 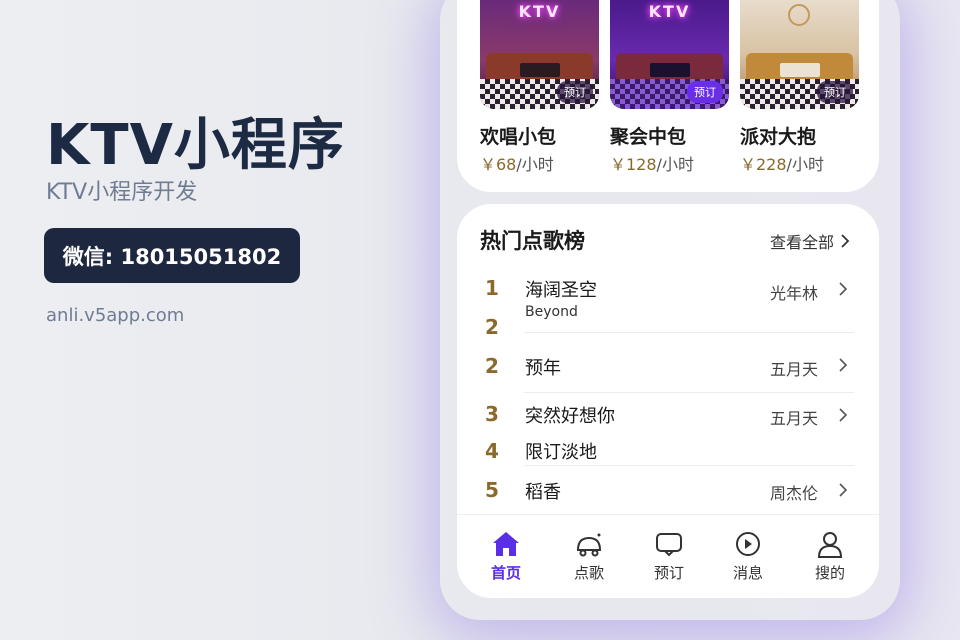 I want to click on song-rank: 5, so click(x=492, y=490).